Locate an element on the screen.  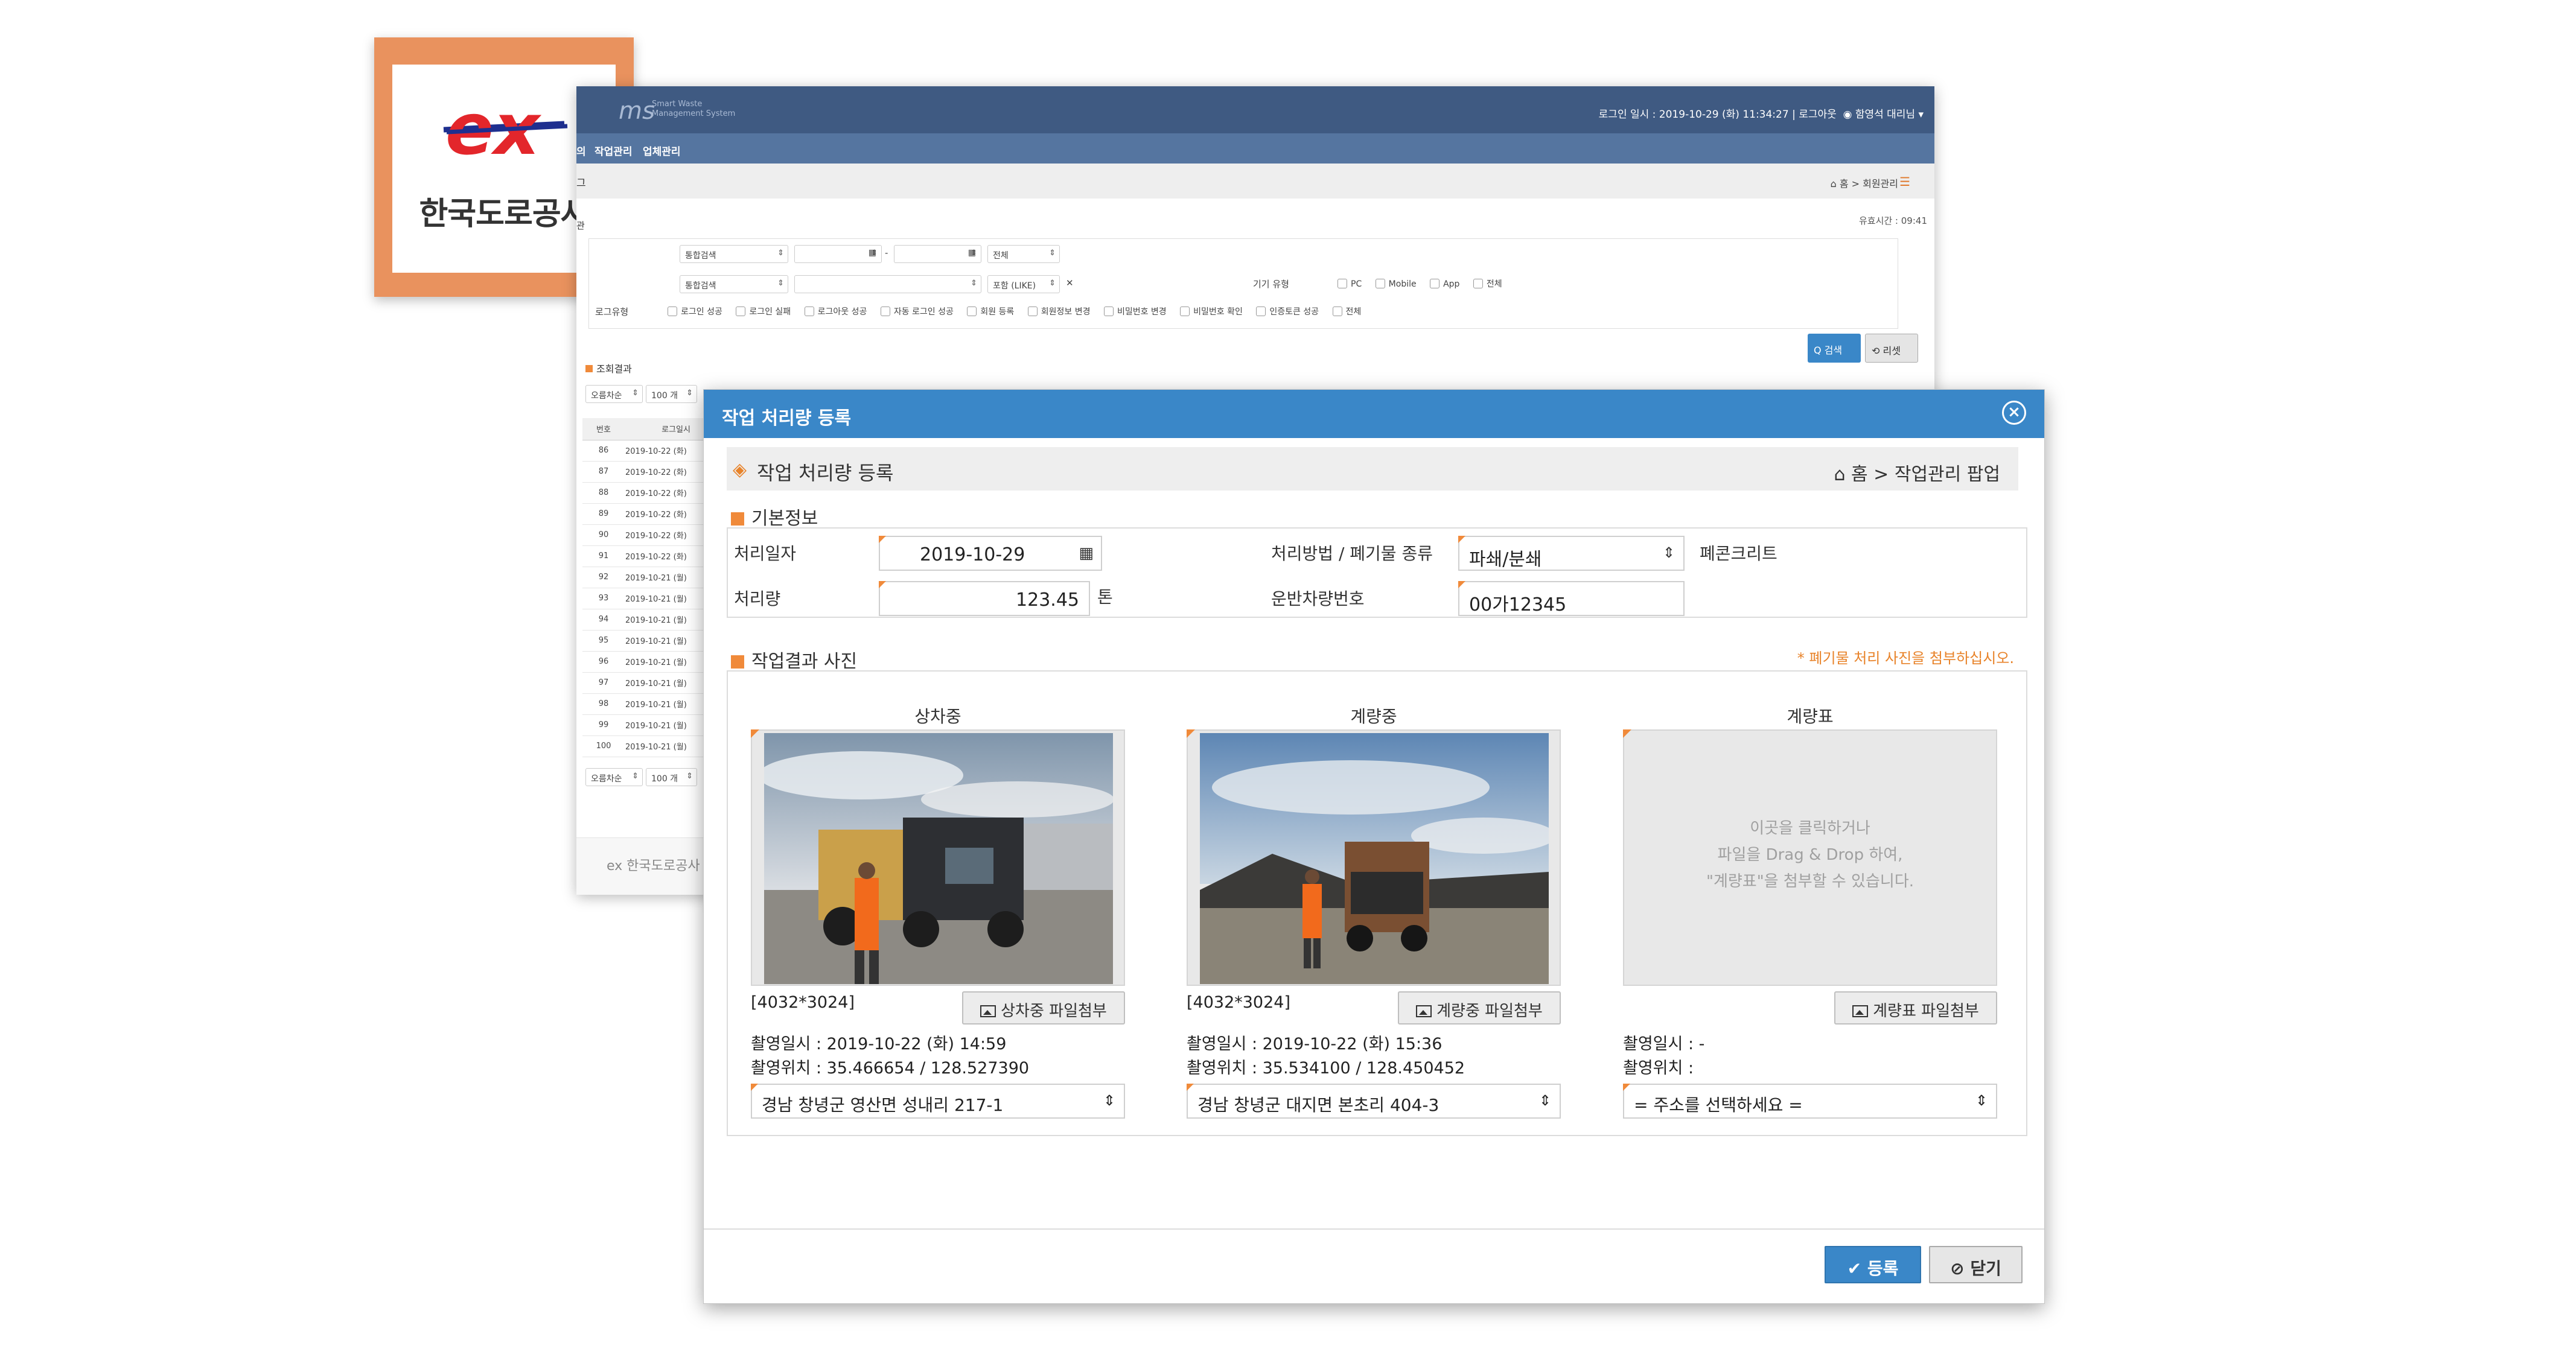
photo-meta: 촬영일시 : - 촬영위치 : is located at coordinates (1663, 1056).